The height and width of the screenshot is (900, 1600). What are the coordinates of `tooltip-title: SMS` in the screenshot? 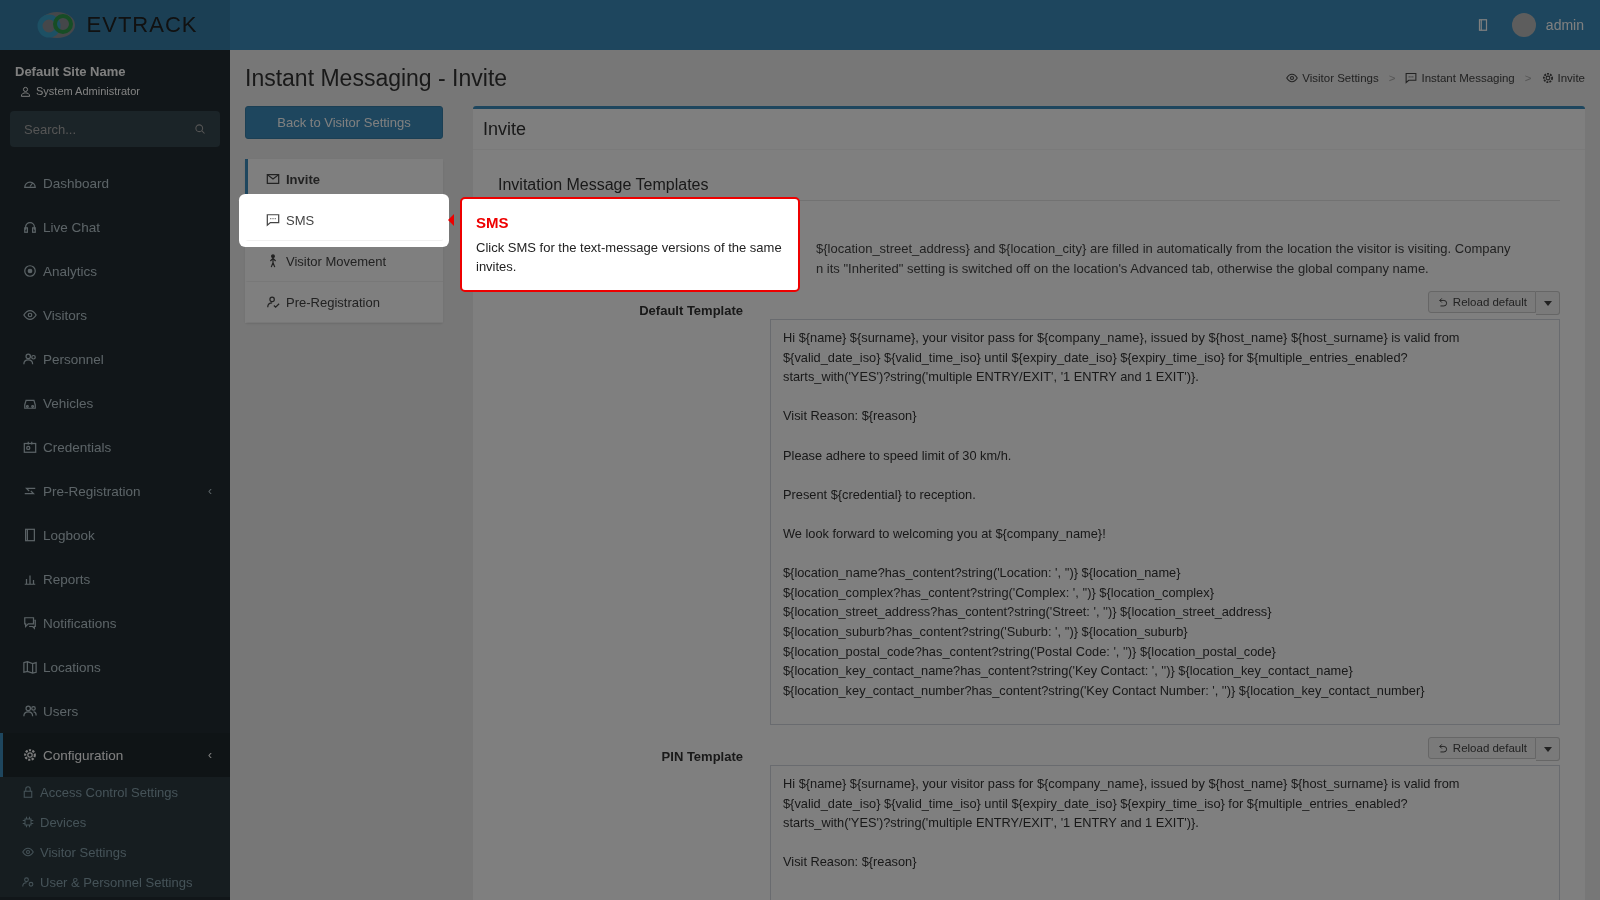 It's located at (493, 222).